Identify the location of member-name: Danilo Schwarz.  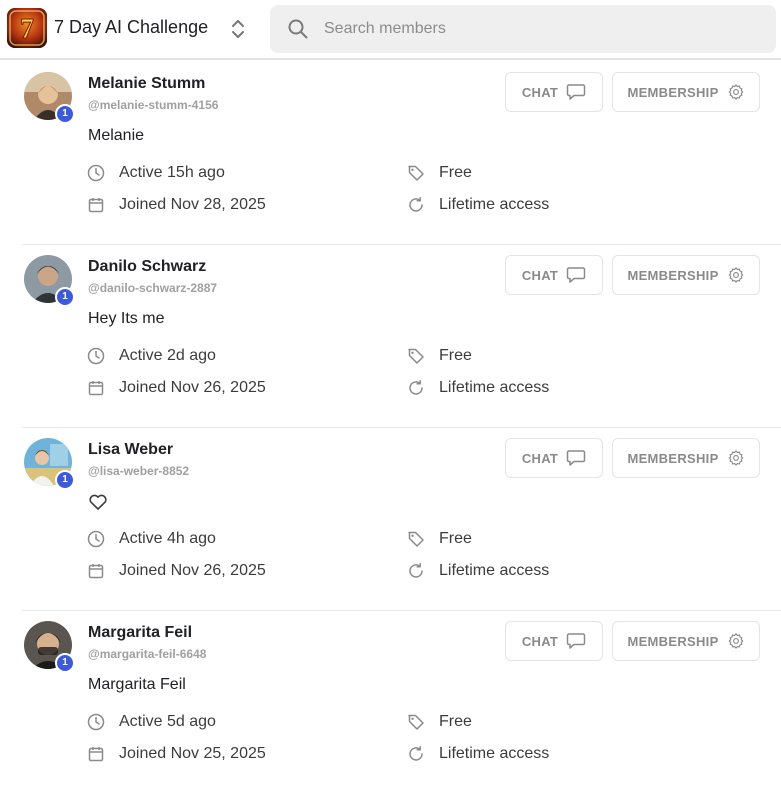
(147, 267).